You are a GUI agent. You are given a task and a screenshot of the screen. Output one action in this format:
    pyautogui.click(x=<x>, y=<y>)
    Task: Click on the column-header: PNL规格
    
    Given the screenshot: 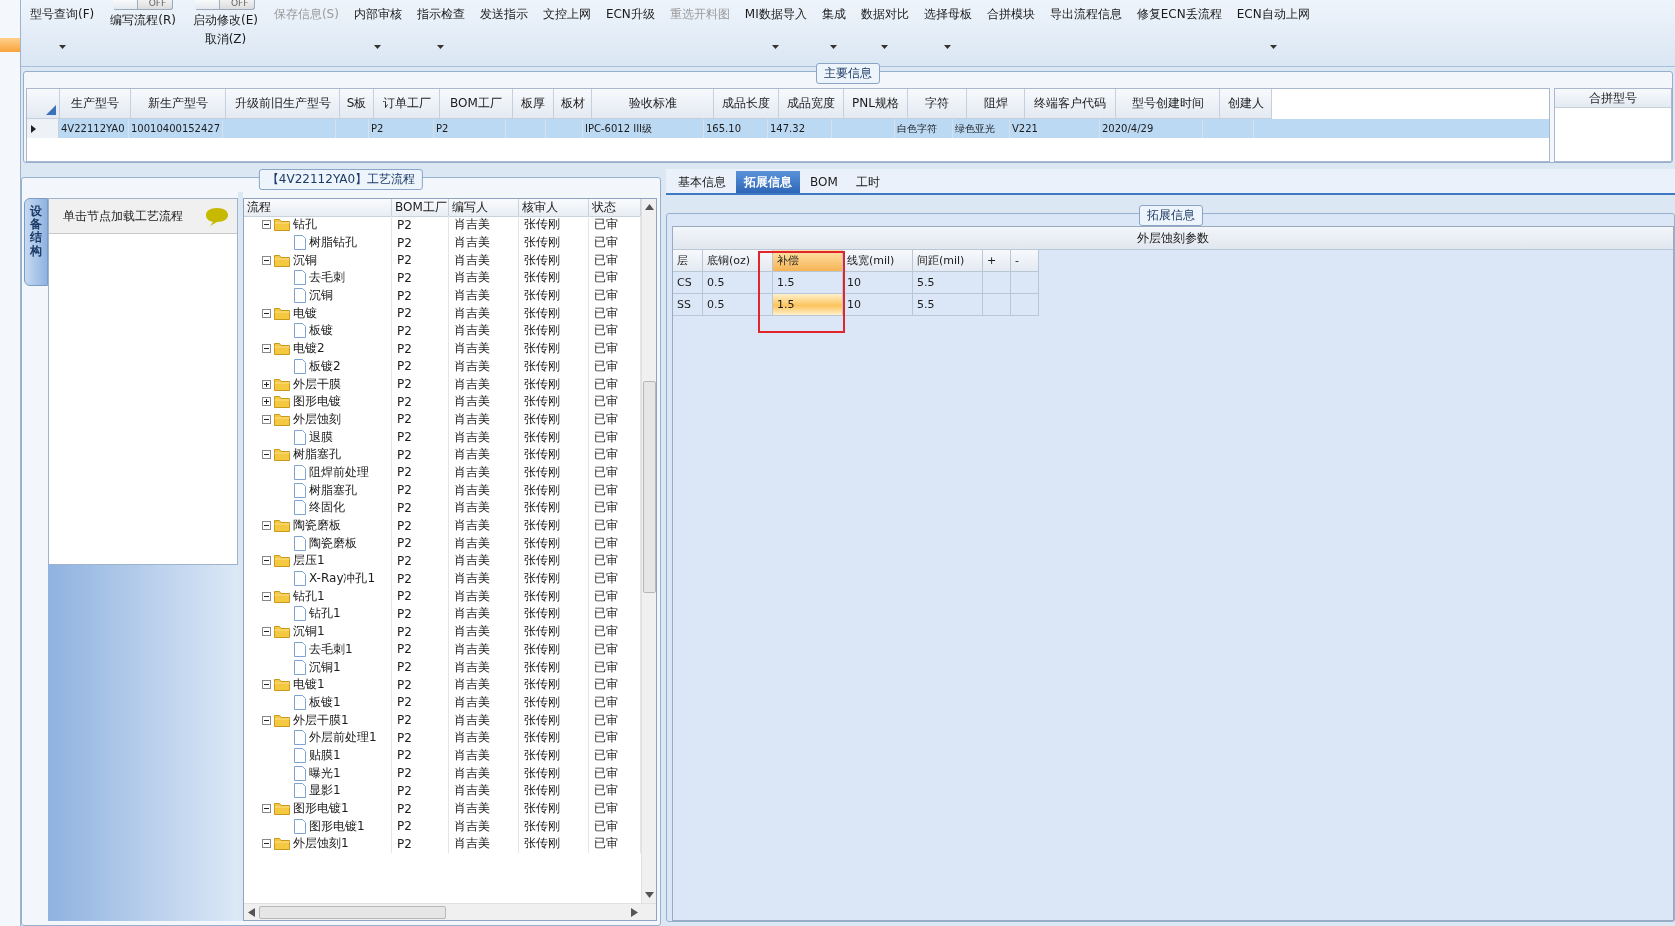 What is the action you would take?
    pyautogui.click(x=876, y=104)
    